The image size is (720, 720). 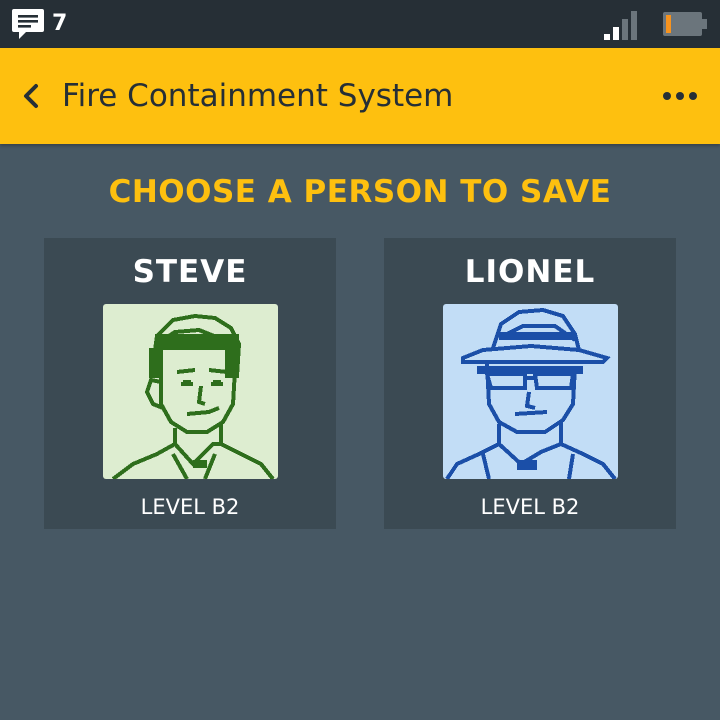 I want to click on choose-heading: CHOOSE A PERSON TO SAVE, so click(x=360, y=192).